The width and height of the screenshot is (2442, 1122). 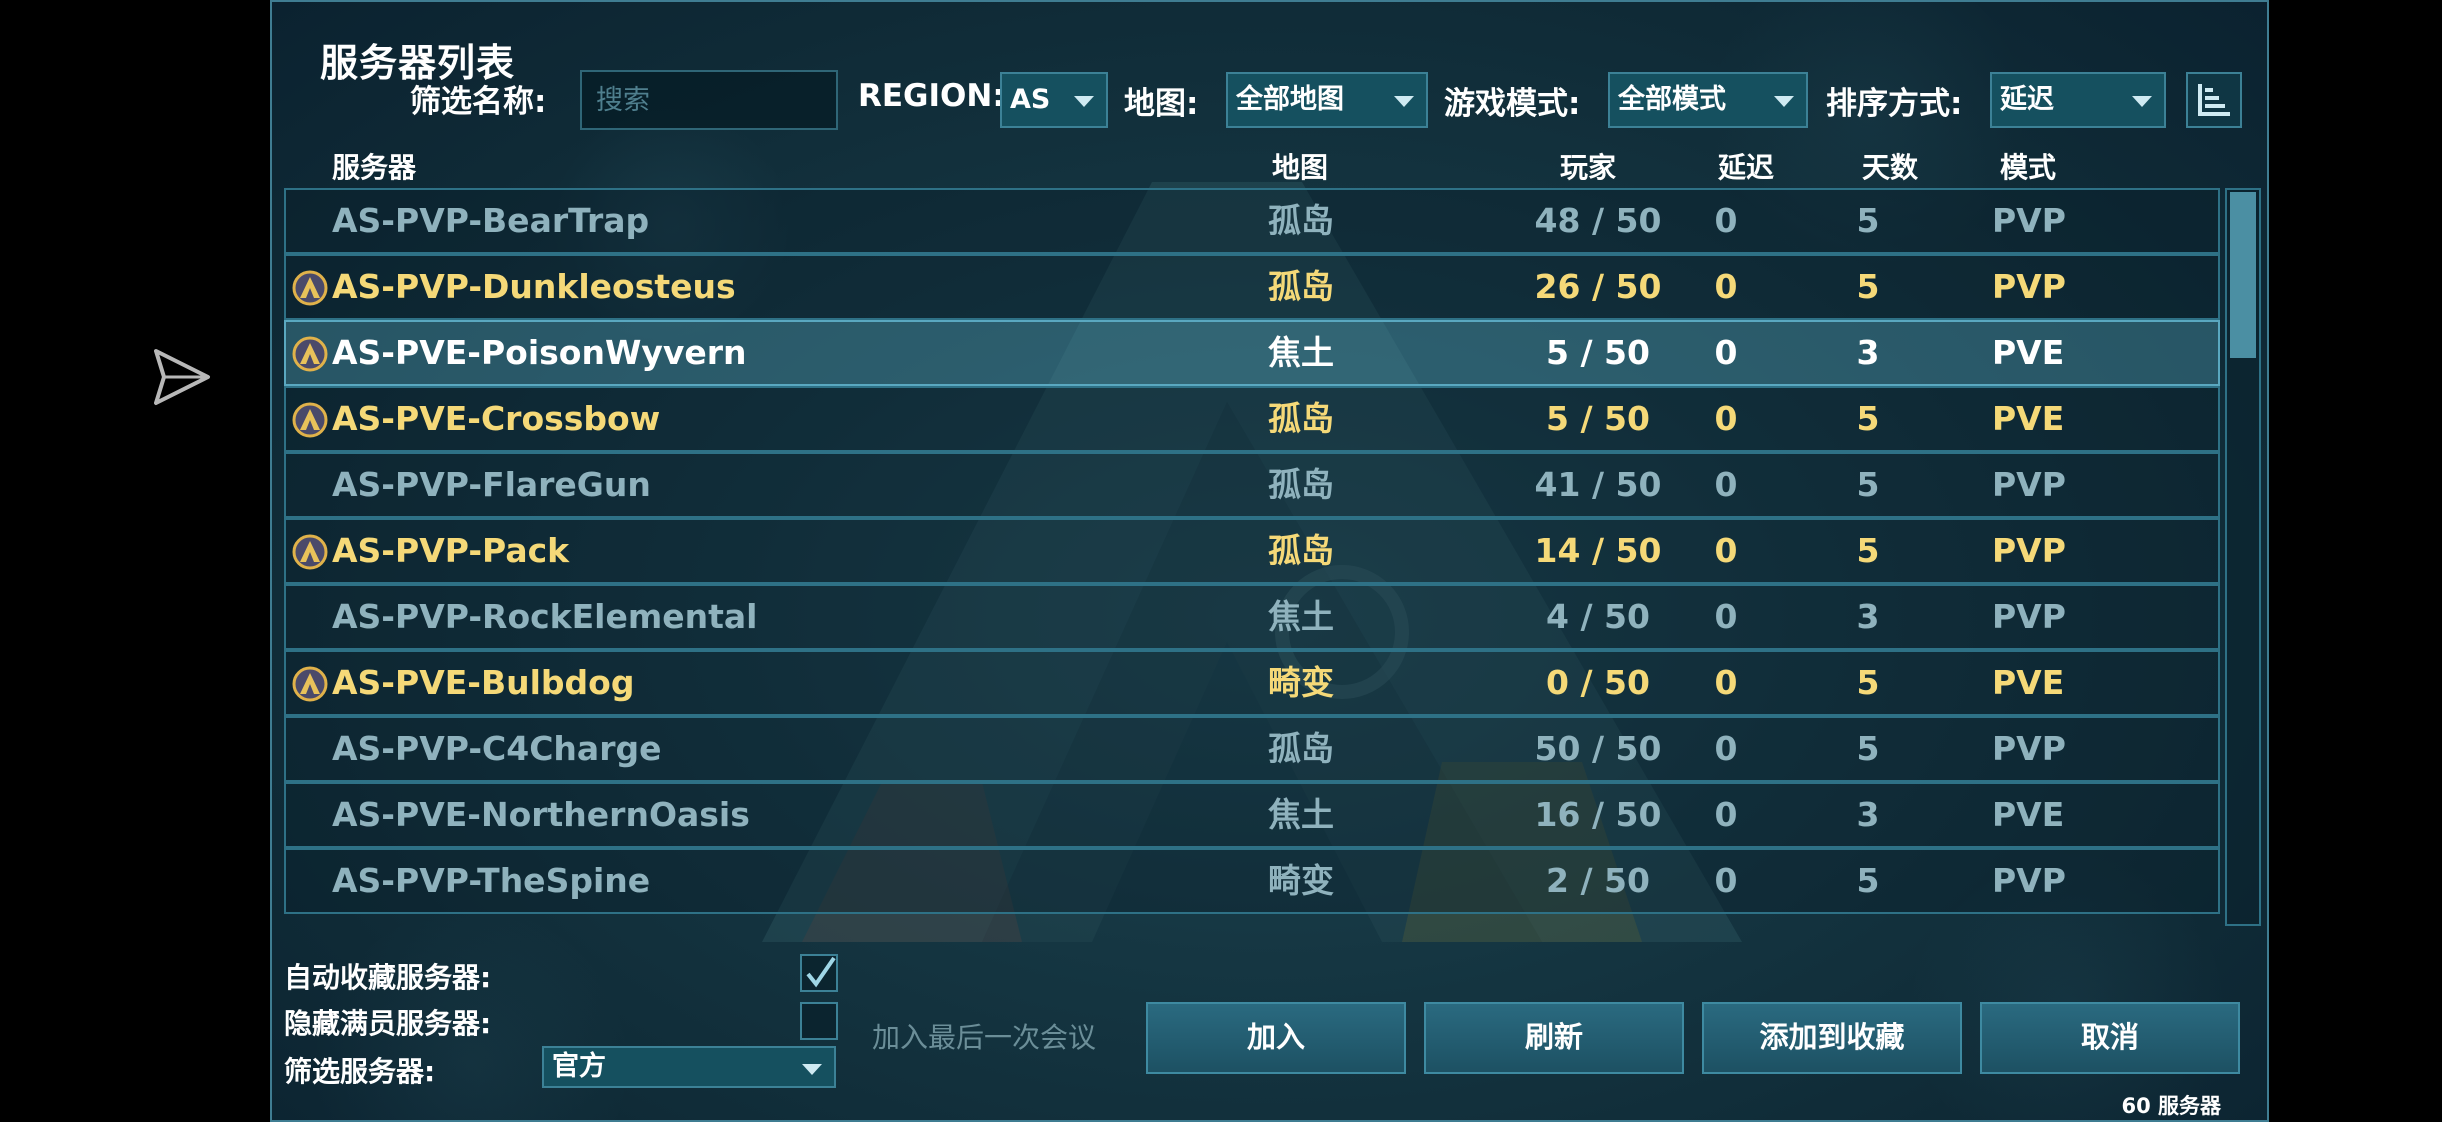 What do you see at coordinates (1252, 419) in the screenshot?
I see `table-row: AS-PVE-Crossbow 孤岛 5 / 50 0 5 PVE` at bounding box center [1252, 419].